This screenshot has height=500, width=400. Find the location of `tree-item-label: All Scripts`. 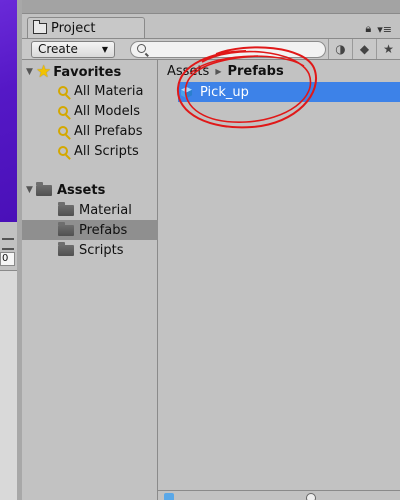

tree-item-label: All Scripts is located at coordinates (106, 151).